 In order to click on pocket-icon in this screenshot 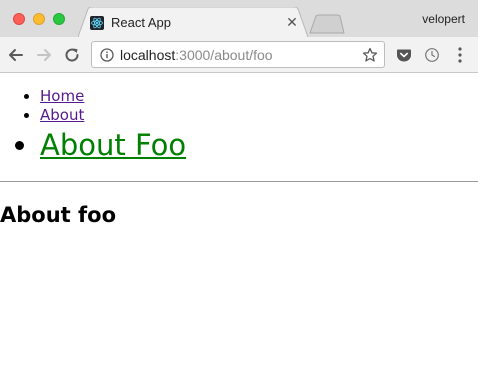, I will do `click(404, 55)`.